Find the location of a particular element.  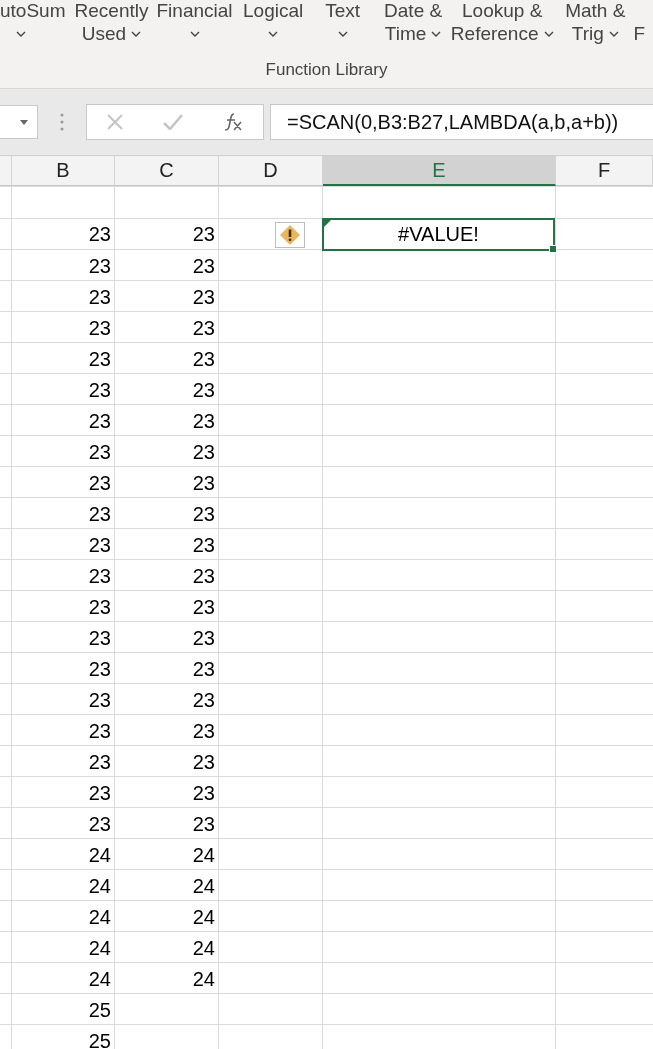

error-warning-button is located at coordinates (290, 234).